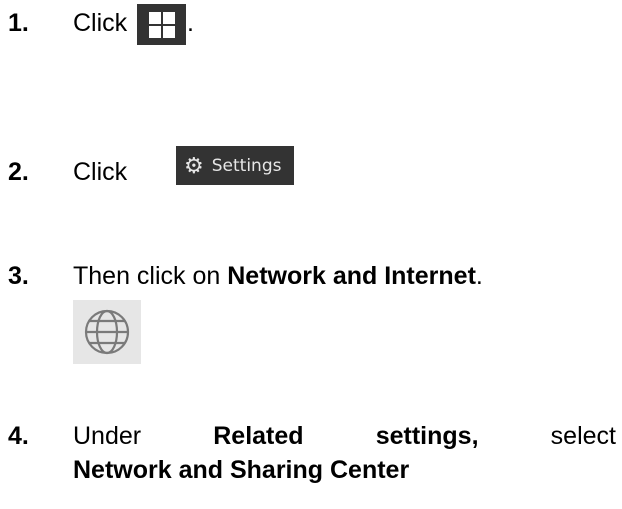 The image size is (622, 509). What do you see at coordinates (583, 436) in the screenshot?
I see `step-4-word-select: select` at bounding box center [583, 436].